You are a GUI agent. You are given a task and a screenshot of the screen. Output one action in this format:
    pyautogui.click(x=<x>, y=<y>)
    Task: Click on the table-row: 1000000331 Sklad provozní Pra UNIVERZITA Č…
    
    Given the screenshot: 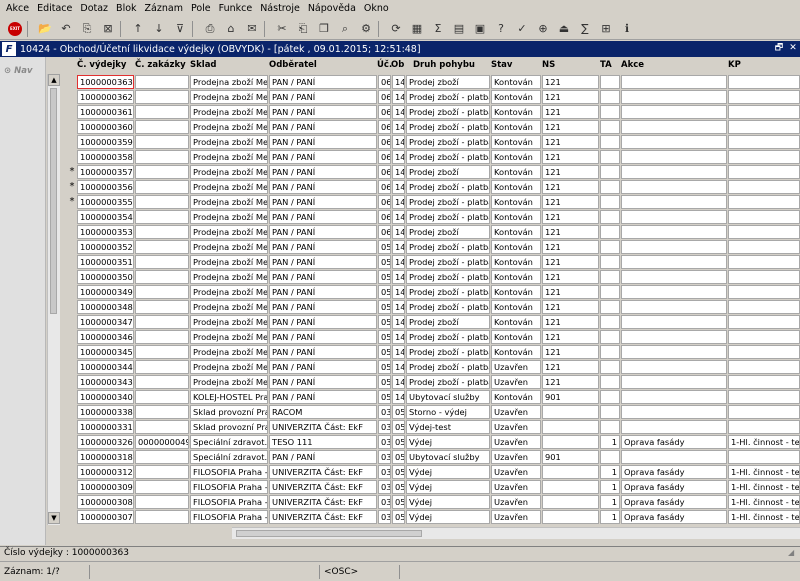 What is the action you would take?
    pyautogui.click(x=423, y=427)
    